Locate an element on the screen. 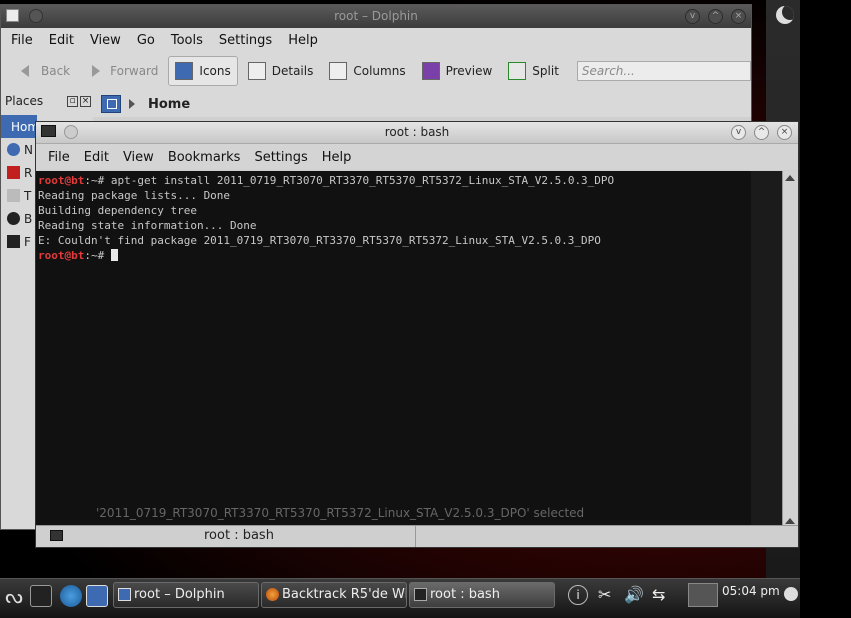 Image resolution: width=851 pixels, height=618 pixels. preview-label: Preview is located at coordinates (469, 71).